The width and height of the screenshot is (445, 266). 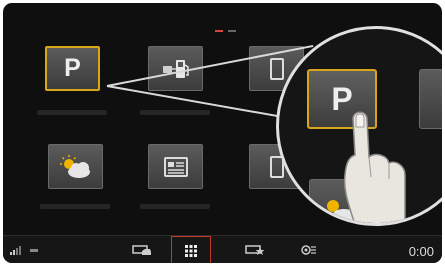 What do you see at coordinates (219, 31) in the screenshot?
I see `page-dot-active` at bounding box center [219, 31].